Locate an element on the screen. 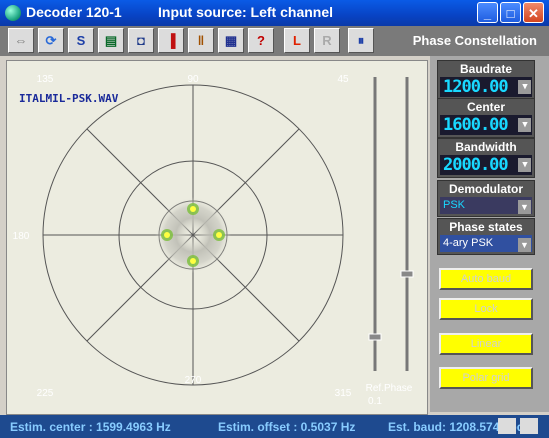 This screenshot has width=549, height=438. save-icon: ▤ is located at coordinates (111, 40).